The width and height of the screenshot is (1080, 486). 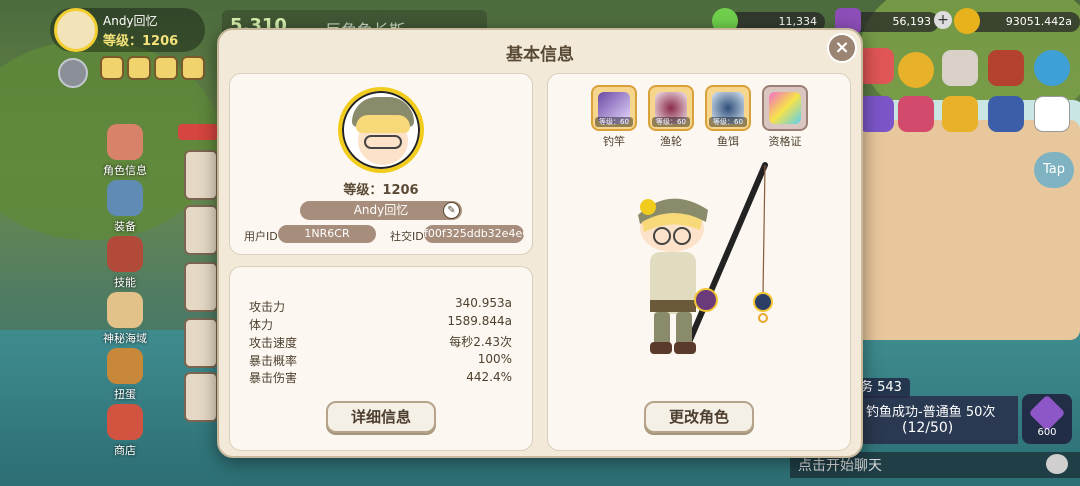 What do you see at coordinates (842, 48) in the screenshot?
I see `close-button: ×` at bounding box center [842, 48].